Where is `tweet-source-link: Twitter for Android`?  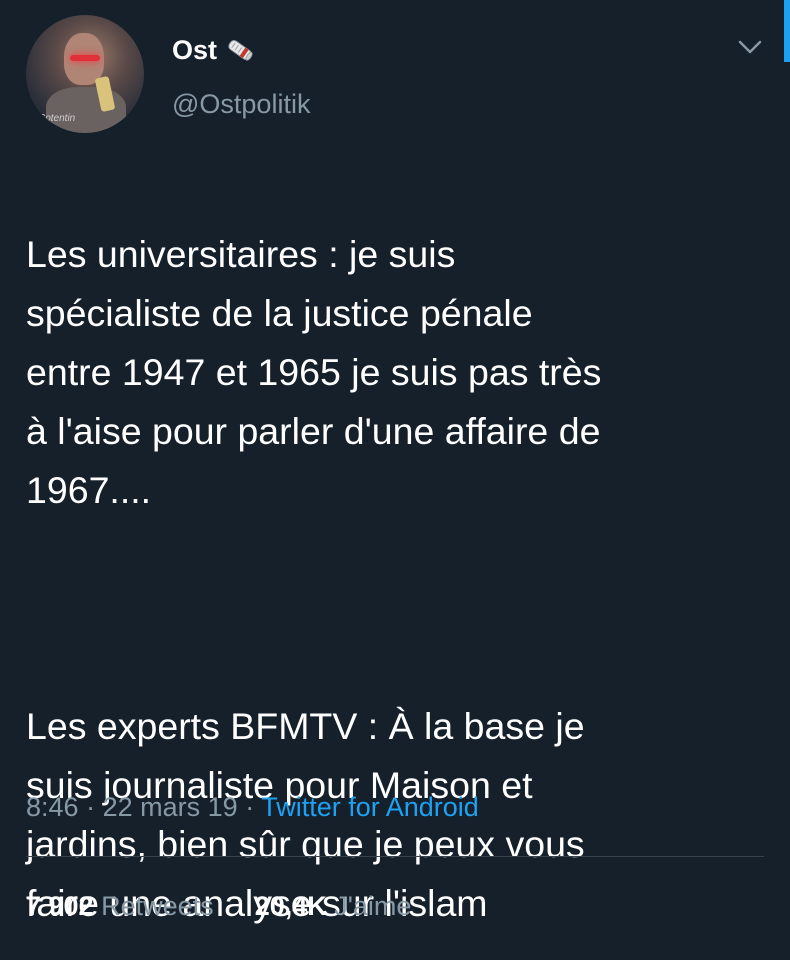 tweet-source-link: Twitter for Android is located at coordinates (370, 807).